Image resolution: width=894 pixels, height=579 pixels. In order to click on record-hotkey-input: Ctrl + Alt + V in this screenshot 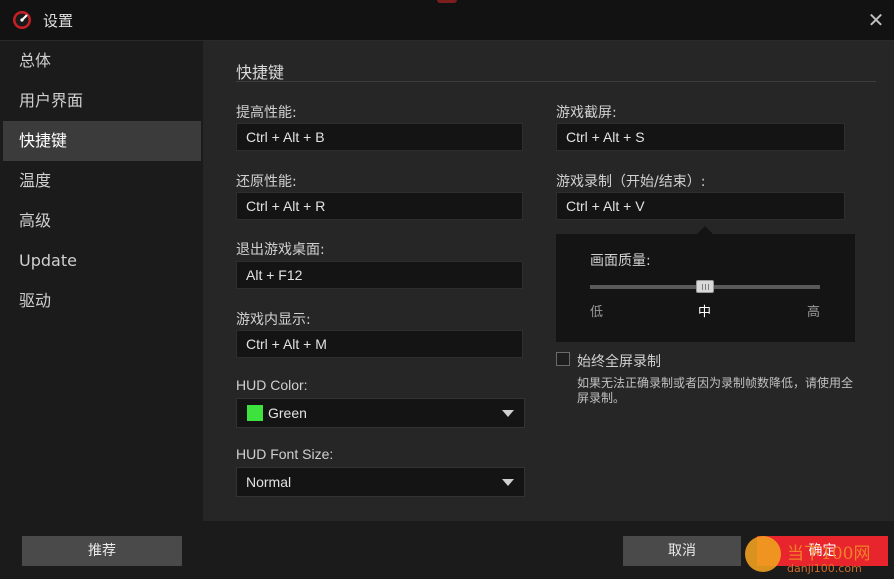, I will do `click(700, 206)`.